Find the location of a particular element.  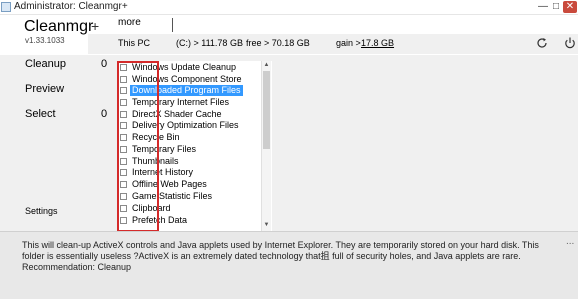

gain-value: 17.8 GB is located at coordinates (377, 43).